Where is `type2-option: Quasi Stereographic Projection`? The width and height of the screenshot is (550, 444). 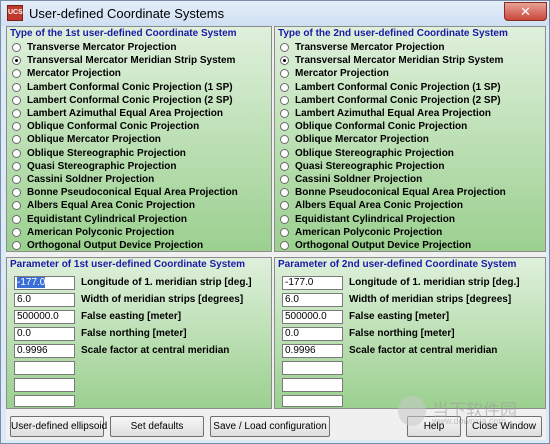 type2-option: Quasi Stereographic Projection is located at coordinates (393, 166).